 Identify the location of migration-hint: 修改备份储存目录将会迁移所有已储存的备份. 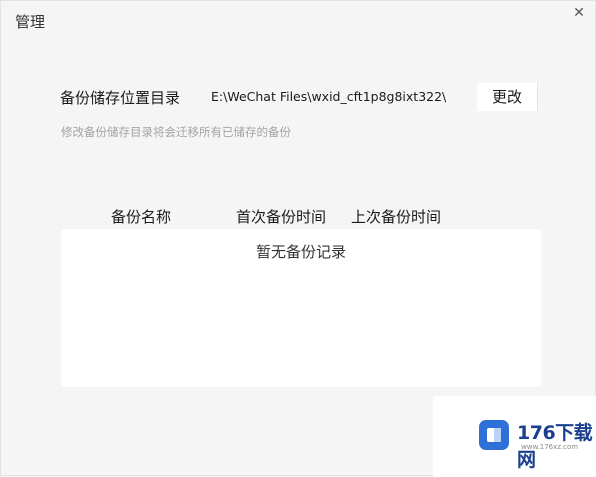
(176, 132).